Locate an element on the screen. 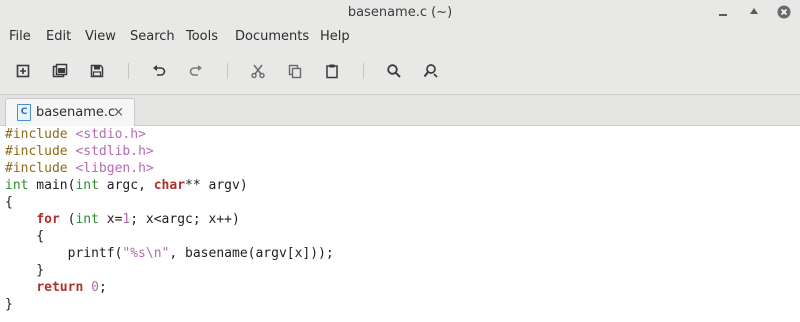  cut-icon is located at coordinates (258, 71).